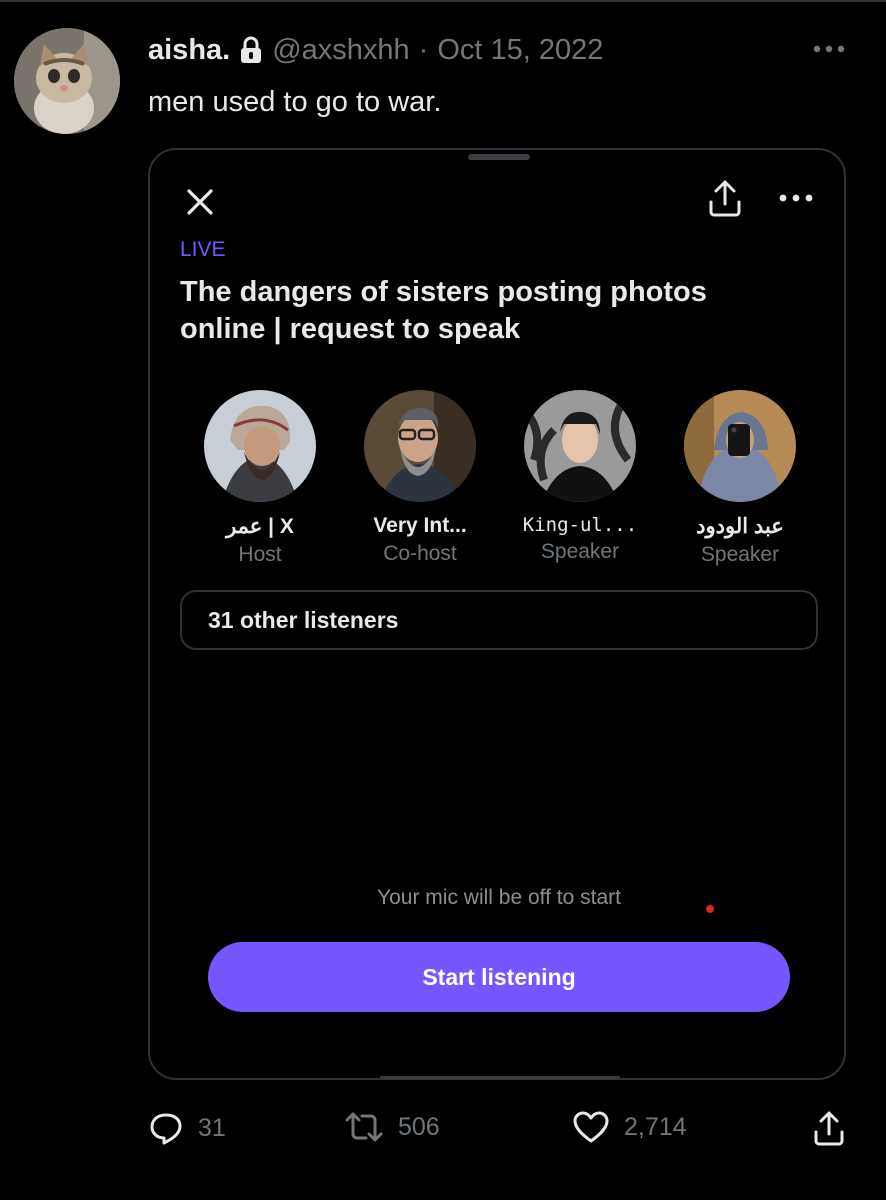 The height and width of the screenshot is (1200, 886). Describe the element at coordinates (295, 102) in the screenshot. I see `tweet-text: men used to go to war.` at that location.